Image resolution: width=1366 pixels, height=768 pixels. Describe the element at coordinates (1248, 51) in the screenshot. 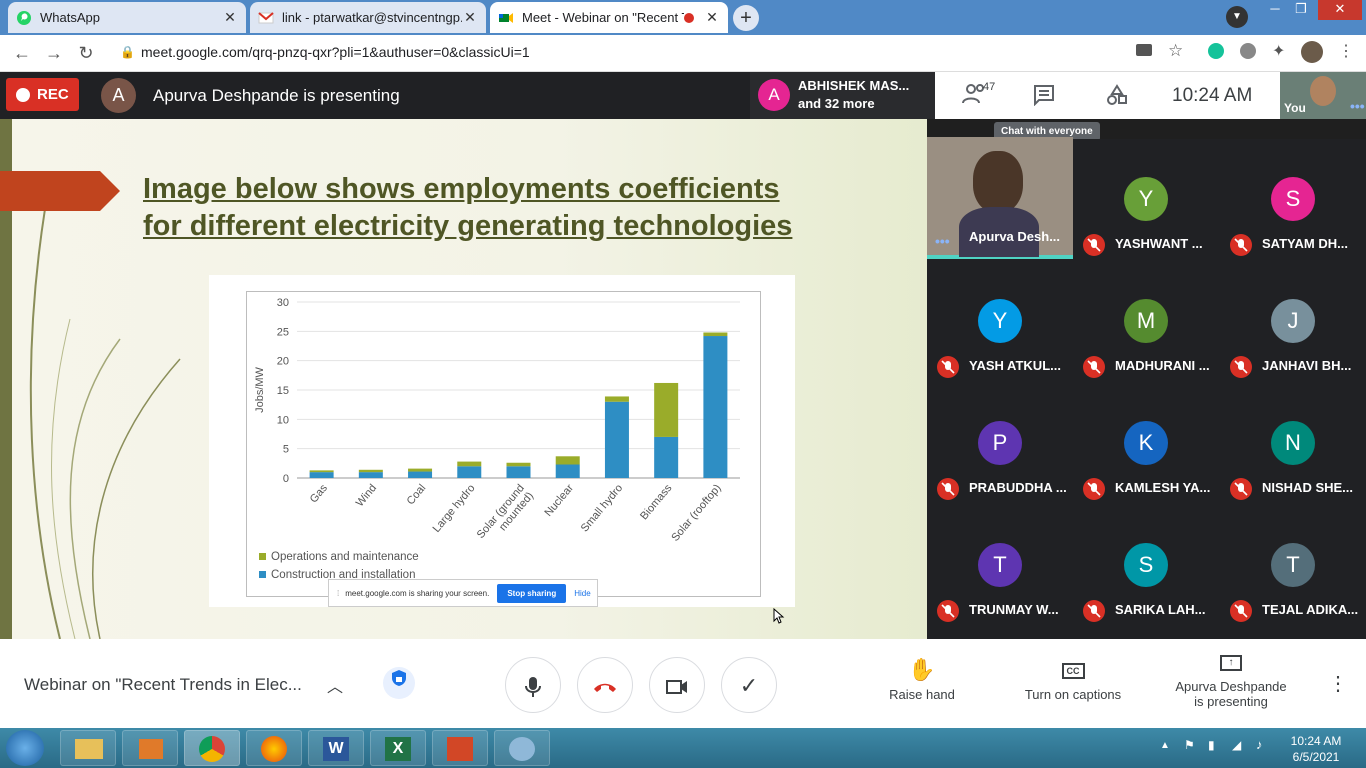

I see `extension-icon` at that location.